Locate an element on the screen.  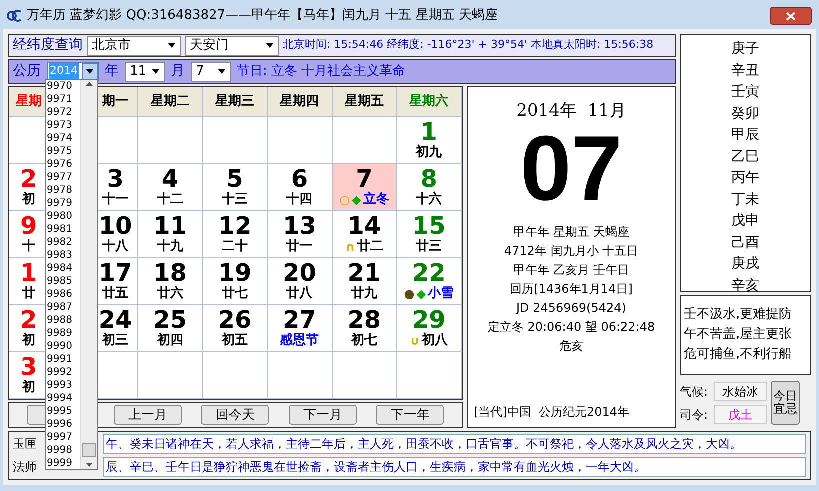
day-number: 8 is located at coordinates (429, 179).